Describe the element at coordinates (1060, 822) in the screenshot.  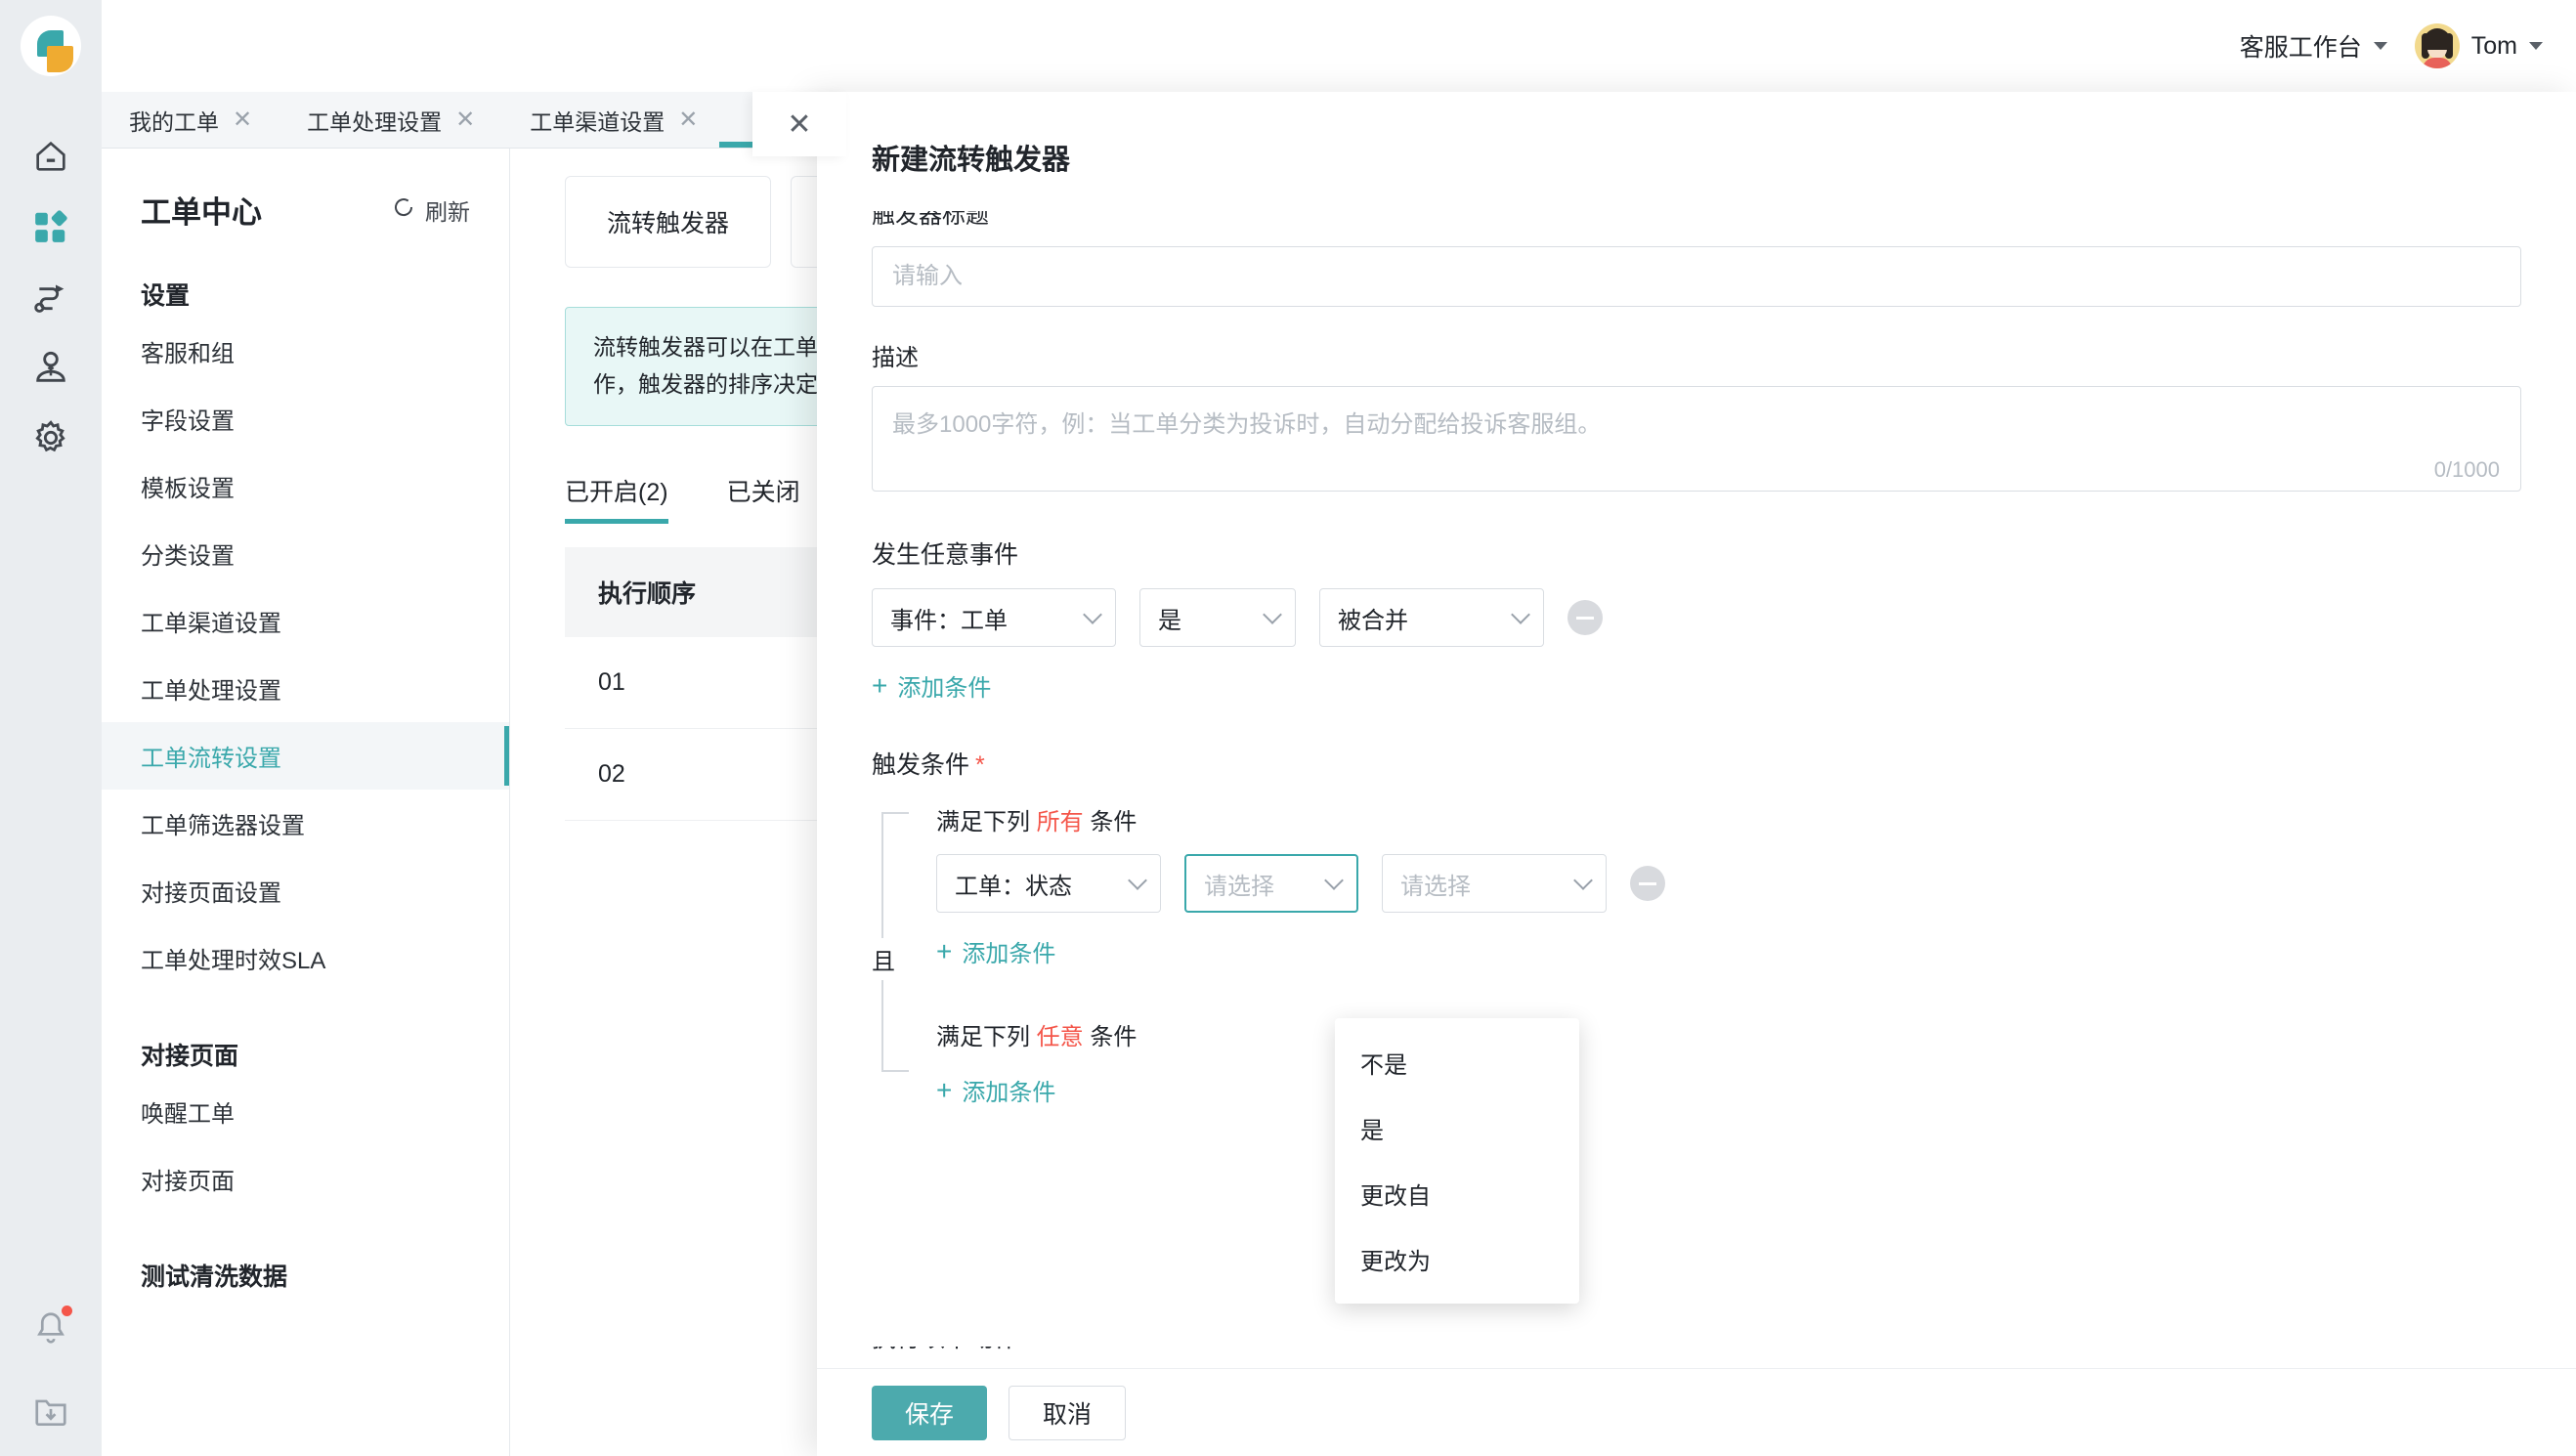
I see `match-keyword-all: 所有` at that location.